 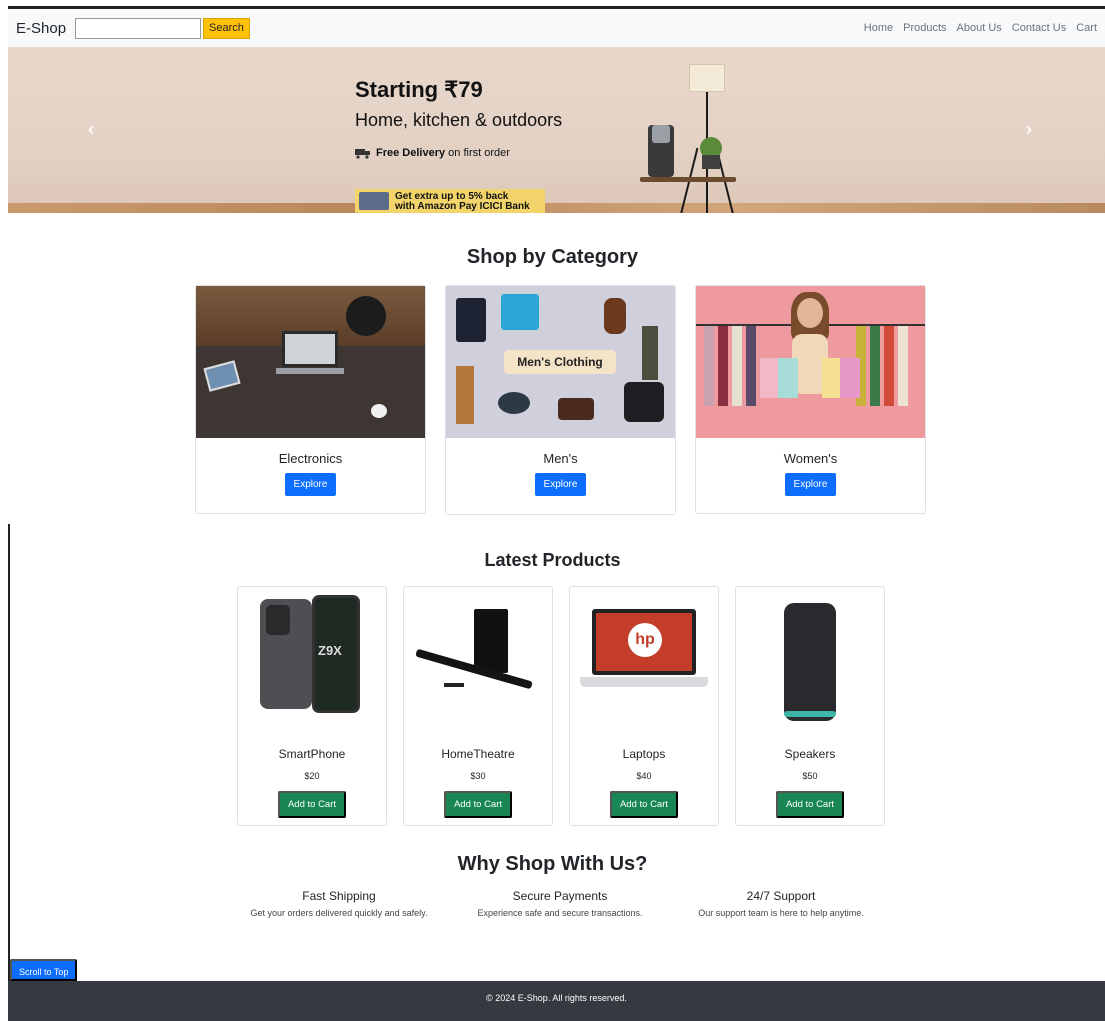 What do you see at coordinates (688, 179) in the screenshot?
I see `side-table` at bounding box center [688, 179].